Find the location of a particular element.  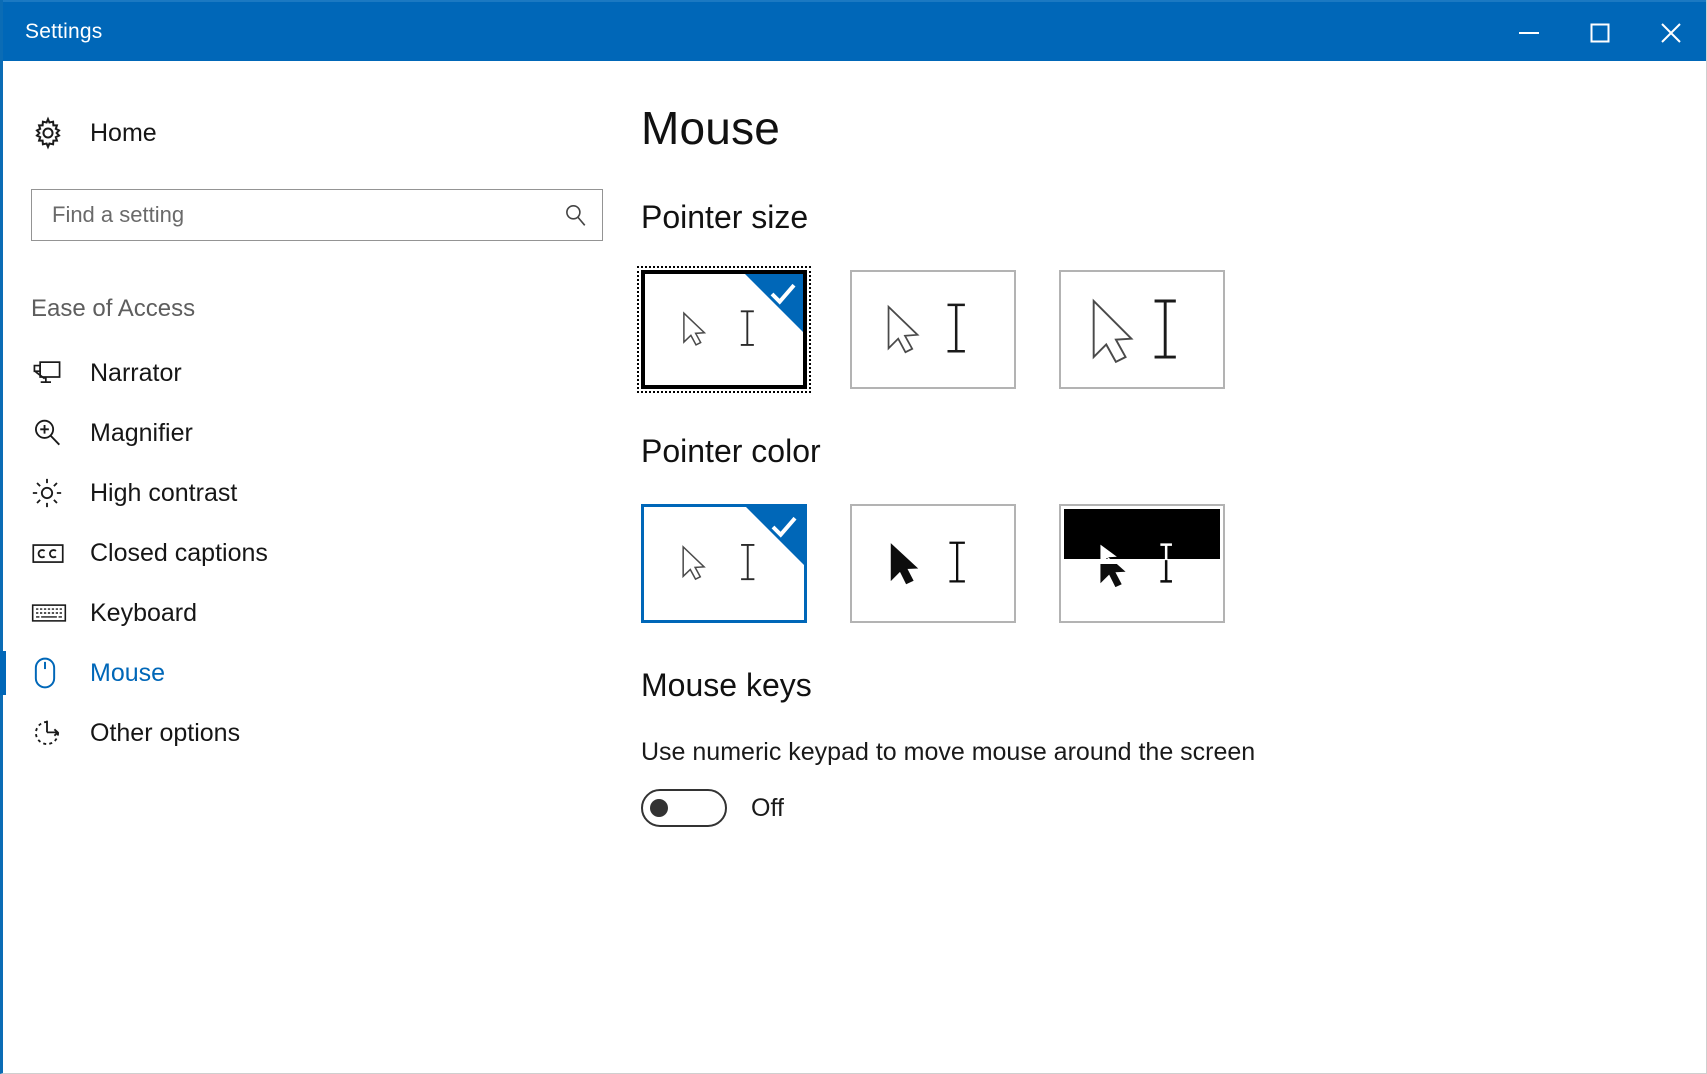

sidebar-item-high-contrast: High contrast is located at coordinates (317, 493).